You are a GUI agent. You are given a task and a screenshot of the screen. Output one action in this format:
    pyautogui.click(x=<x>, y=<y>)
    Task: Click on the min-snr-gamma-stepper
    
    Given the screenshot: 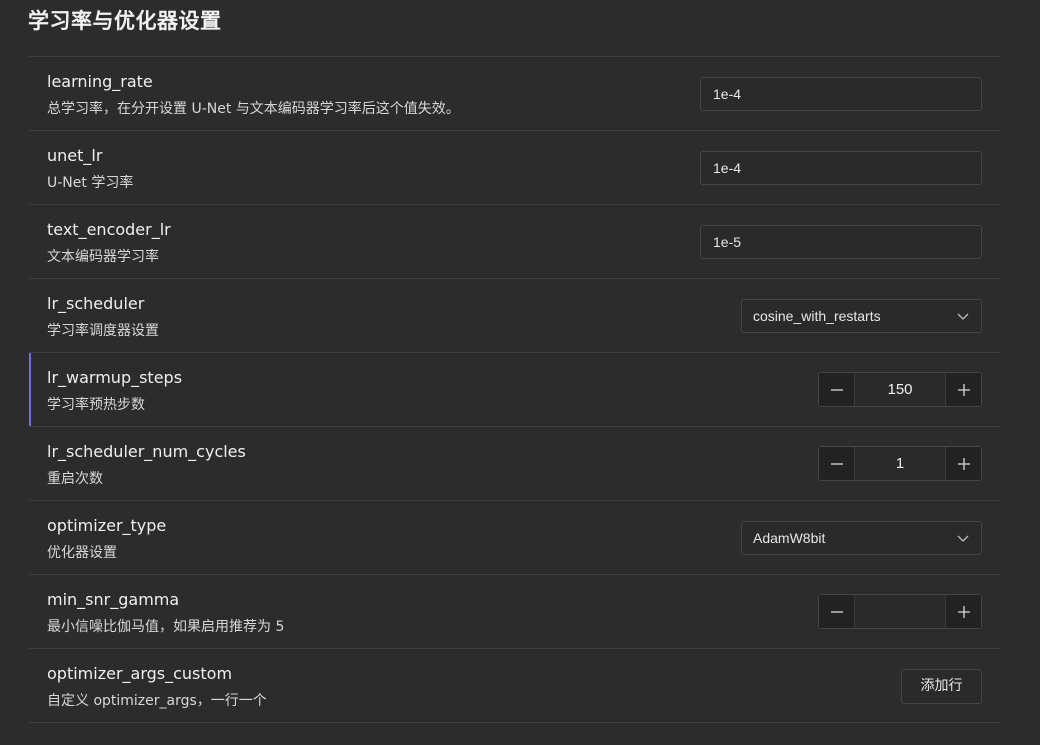 What is the action you would take?
    pyautogui.click(x=900, y=611)
    